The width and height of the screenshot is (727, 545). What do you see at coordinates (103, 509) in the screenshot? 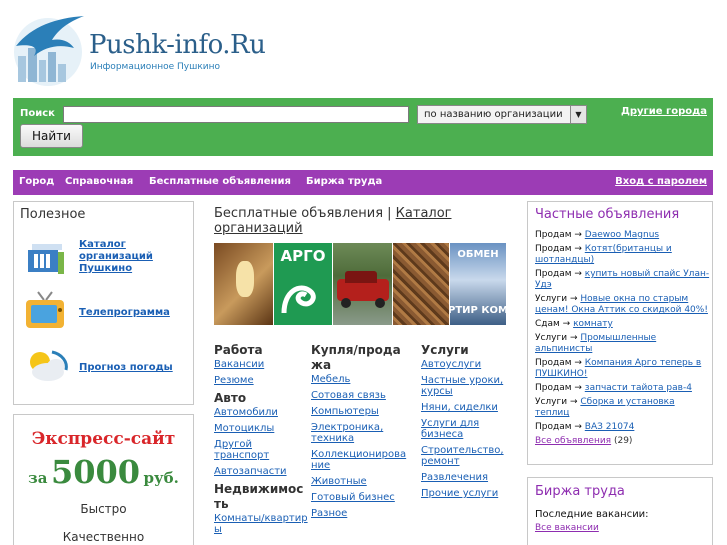
I see `express-line-fast: Быстро` at bounding box center [103, 509].